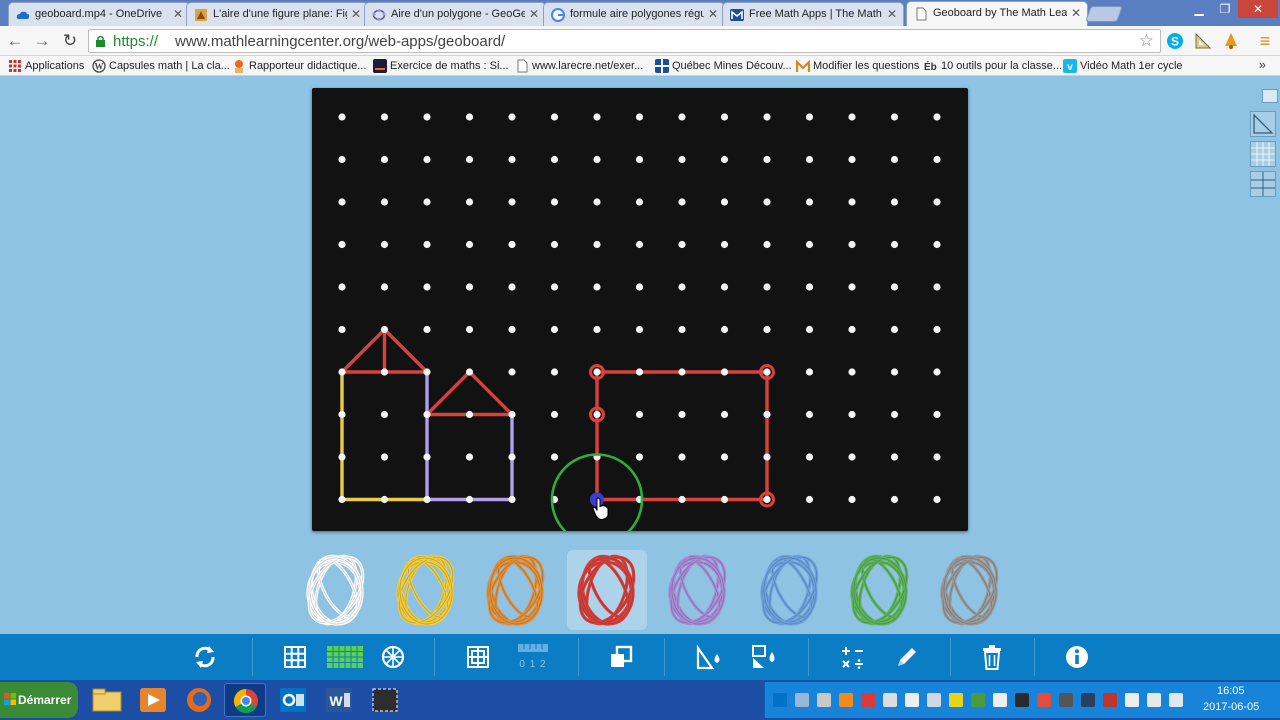  Describe the element at coordinates (853, 657) in the screenshot. I see `math-operations-icon` at that location.